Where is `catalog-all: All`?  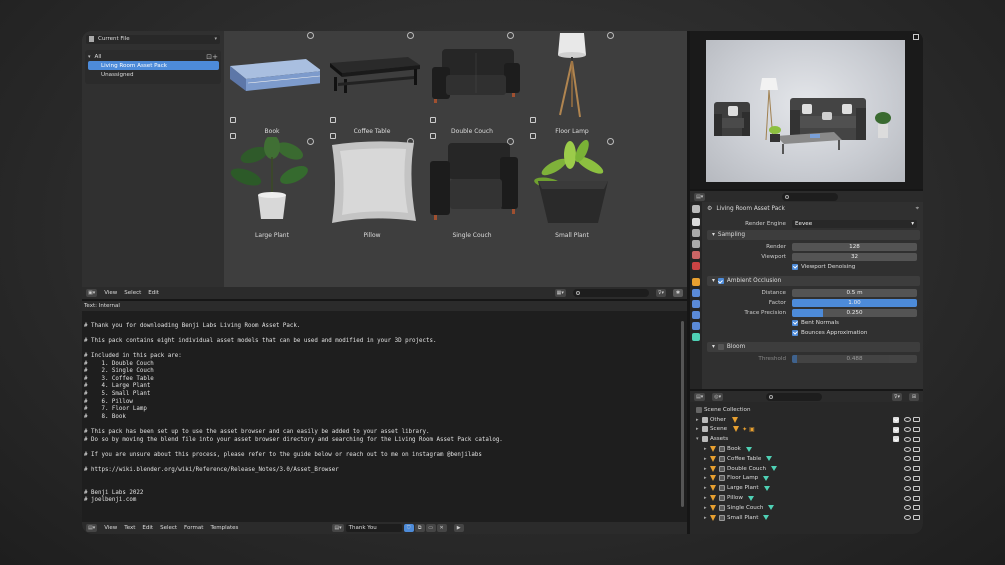 catalog-all: All is located at coordinates (98, 57).